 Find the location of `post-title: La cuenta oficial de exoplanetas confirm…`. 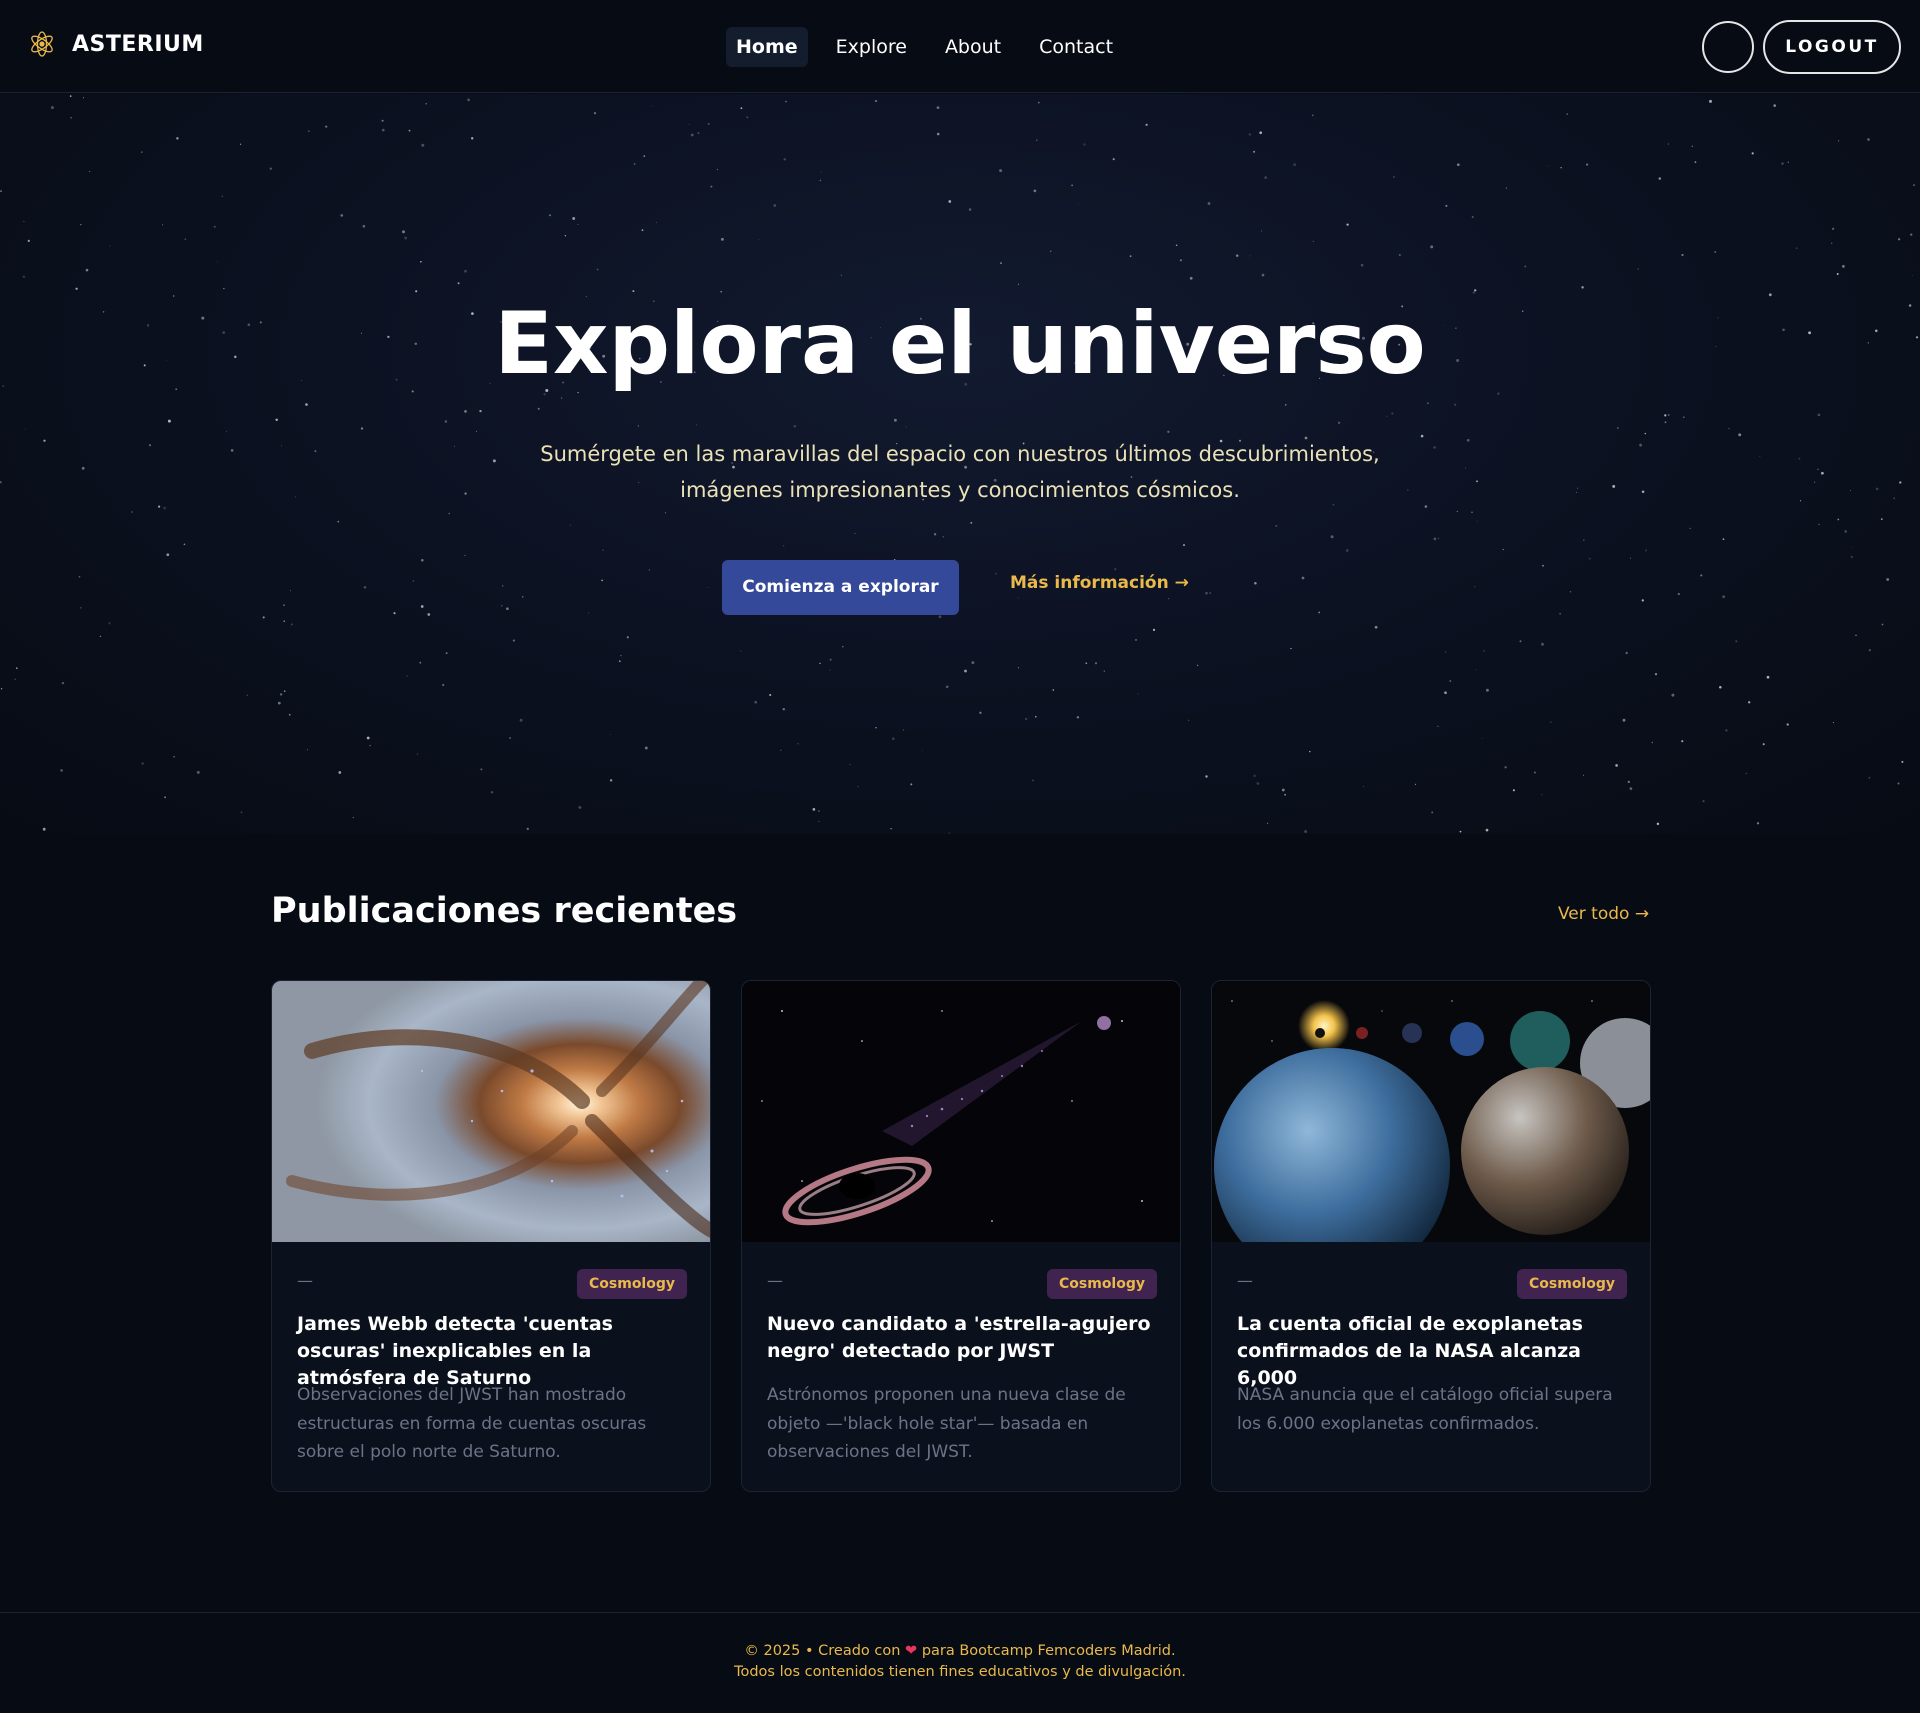

post-title: La cuenta oficial de exoplanetas confirm… is located at coordinates (1434, 1351).